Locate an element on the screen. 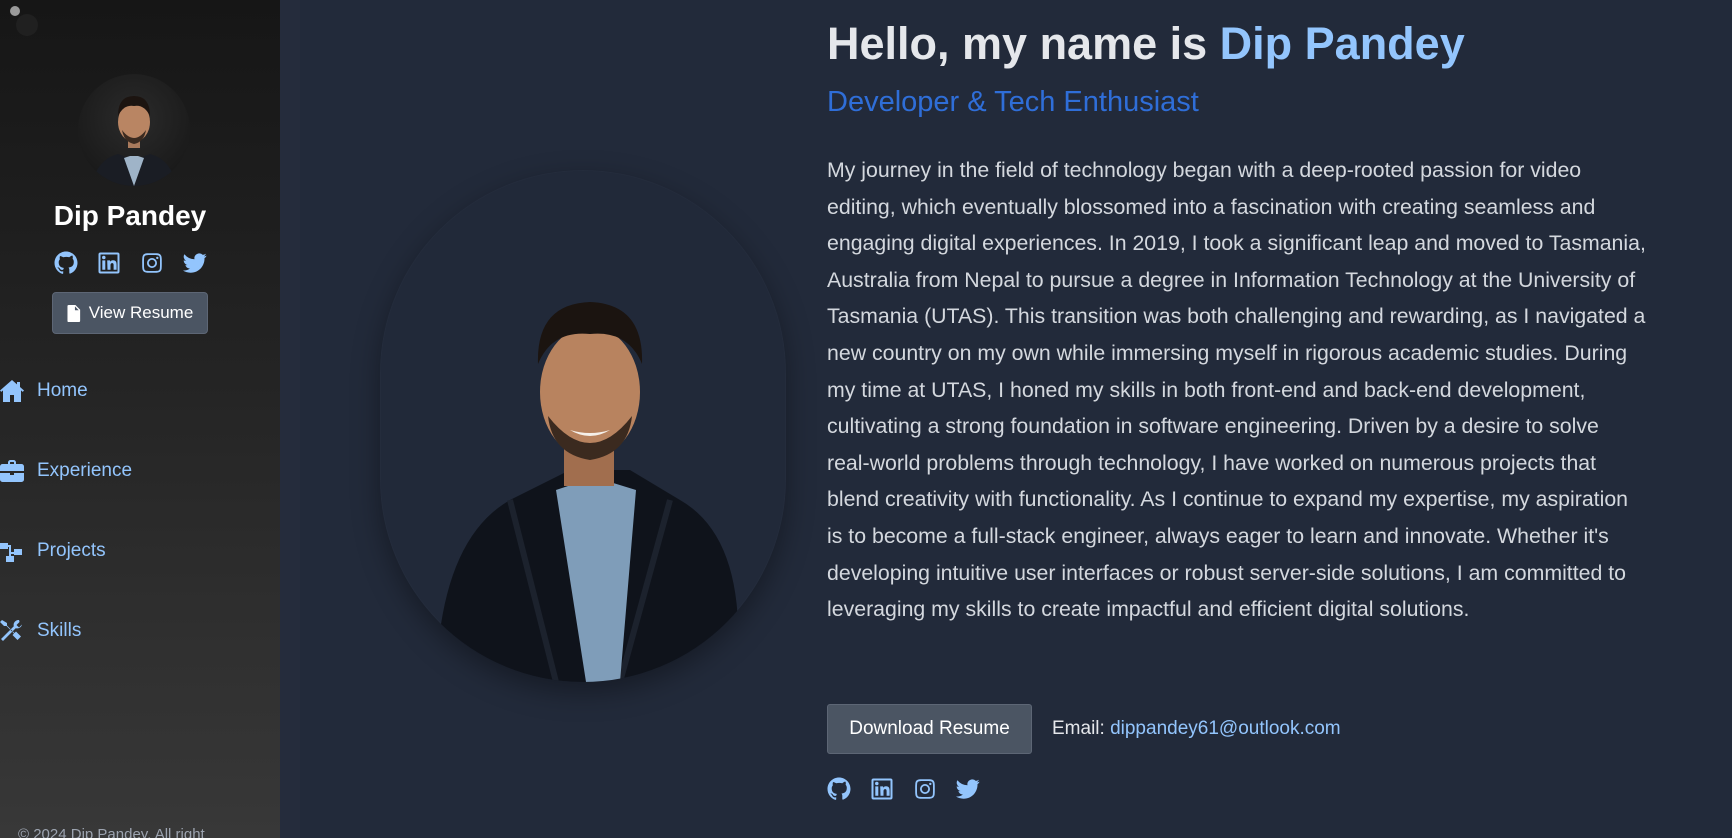 The width and height of the screenshot is (1732, 838). email-row: Email: dippandey61@outlook.com is located at coordinates (1196, 729).